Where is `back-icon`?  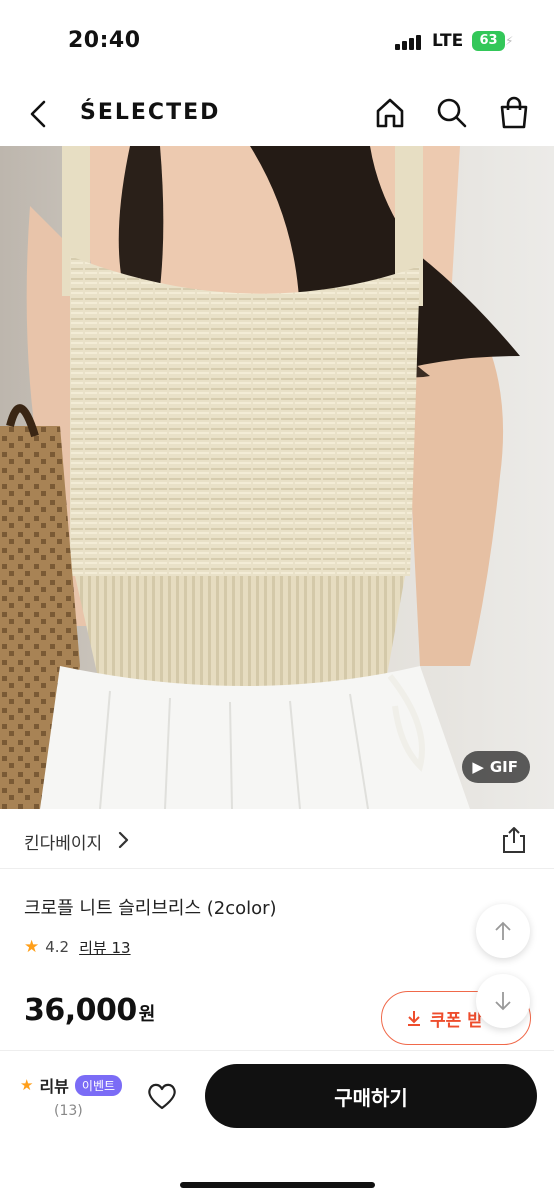 back-icon is located at coordinates (38, 114).